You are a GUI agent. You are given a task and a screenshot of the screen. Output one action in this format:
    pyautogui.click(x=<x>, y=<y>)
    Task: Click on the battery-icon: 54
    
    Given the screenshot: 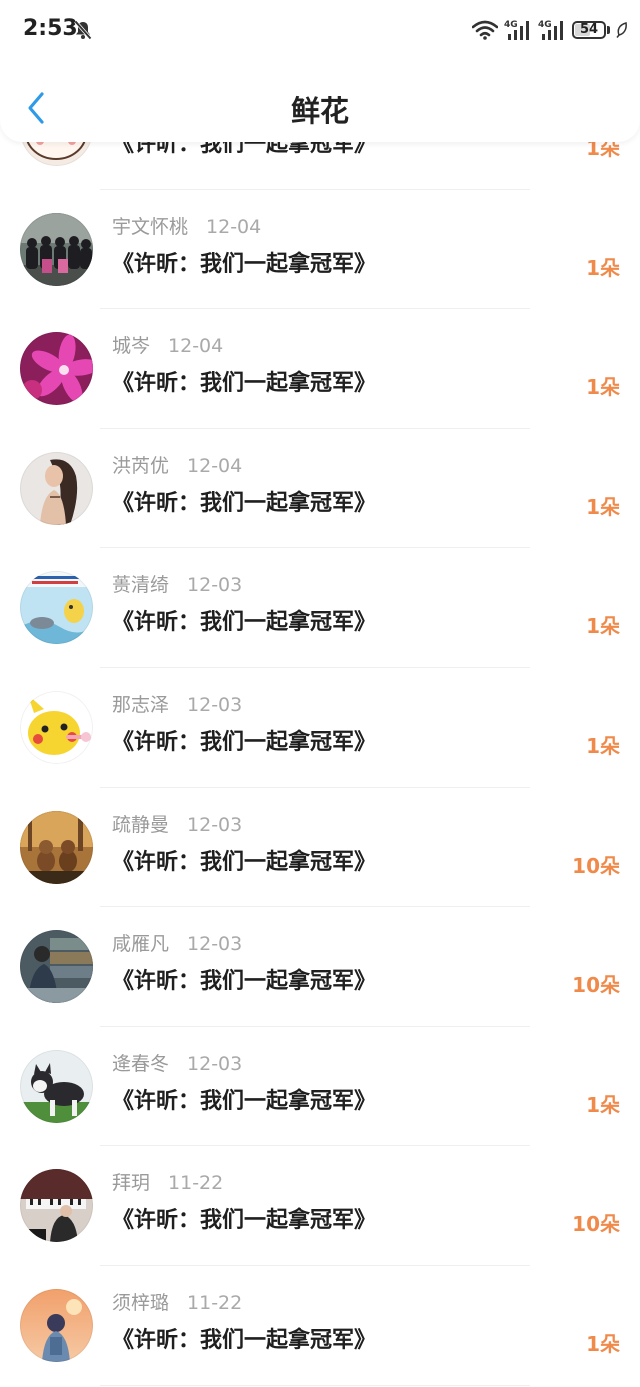 What is the action you would take?
    pyautogui.click(x=589, y=30)
    